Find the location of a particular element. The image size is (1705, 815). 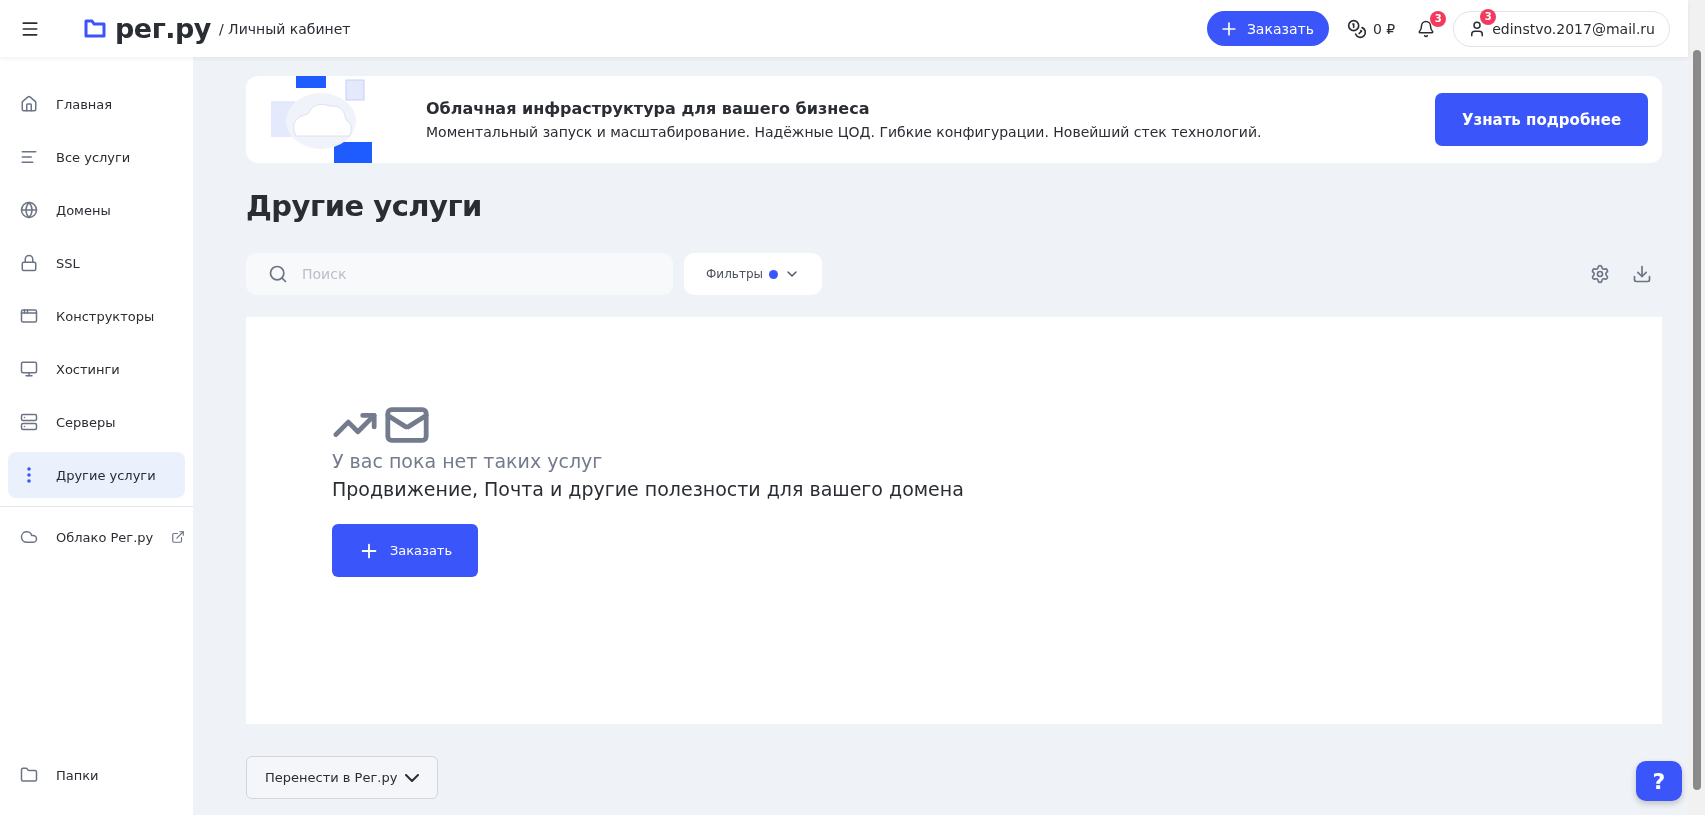

search-icon is located at coordinates (278, 274).